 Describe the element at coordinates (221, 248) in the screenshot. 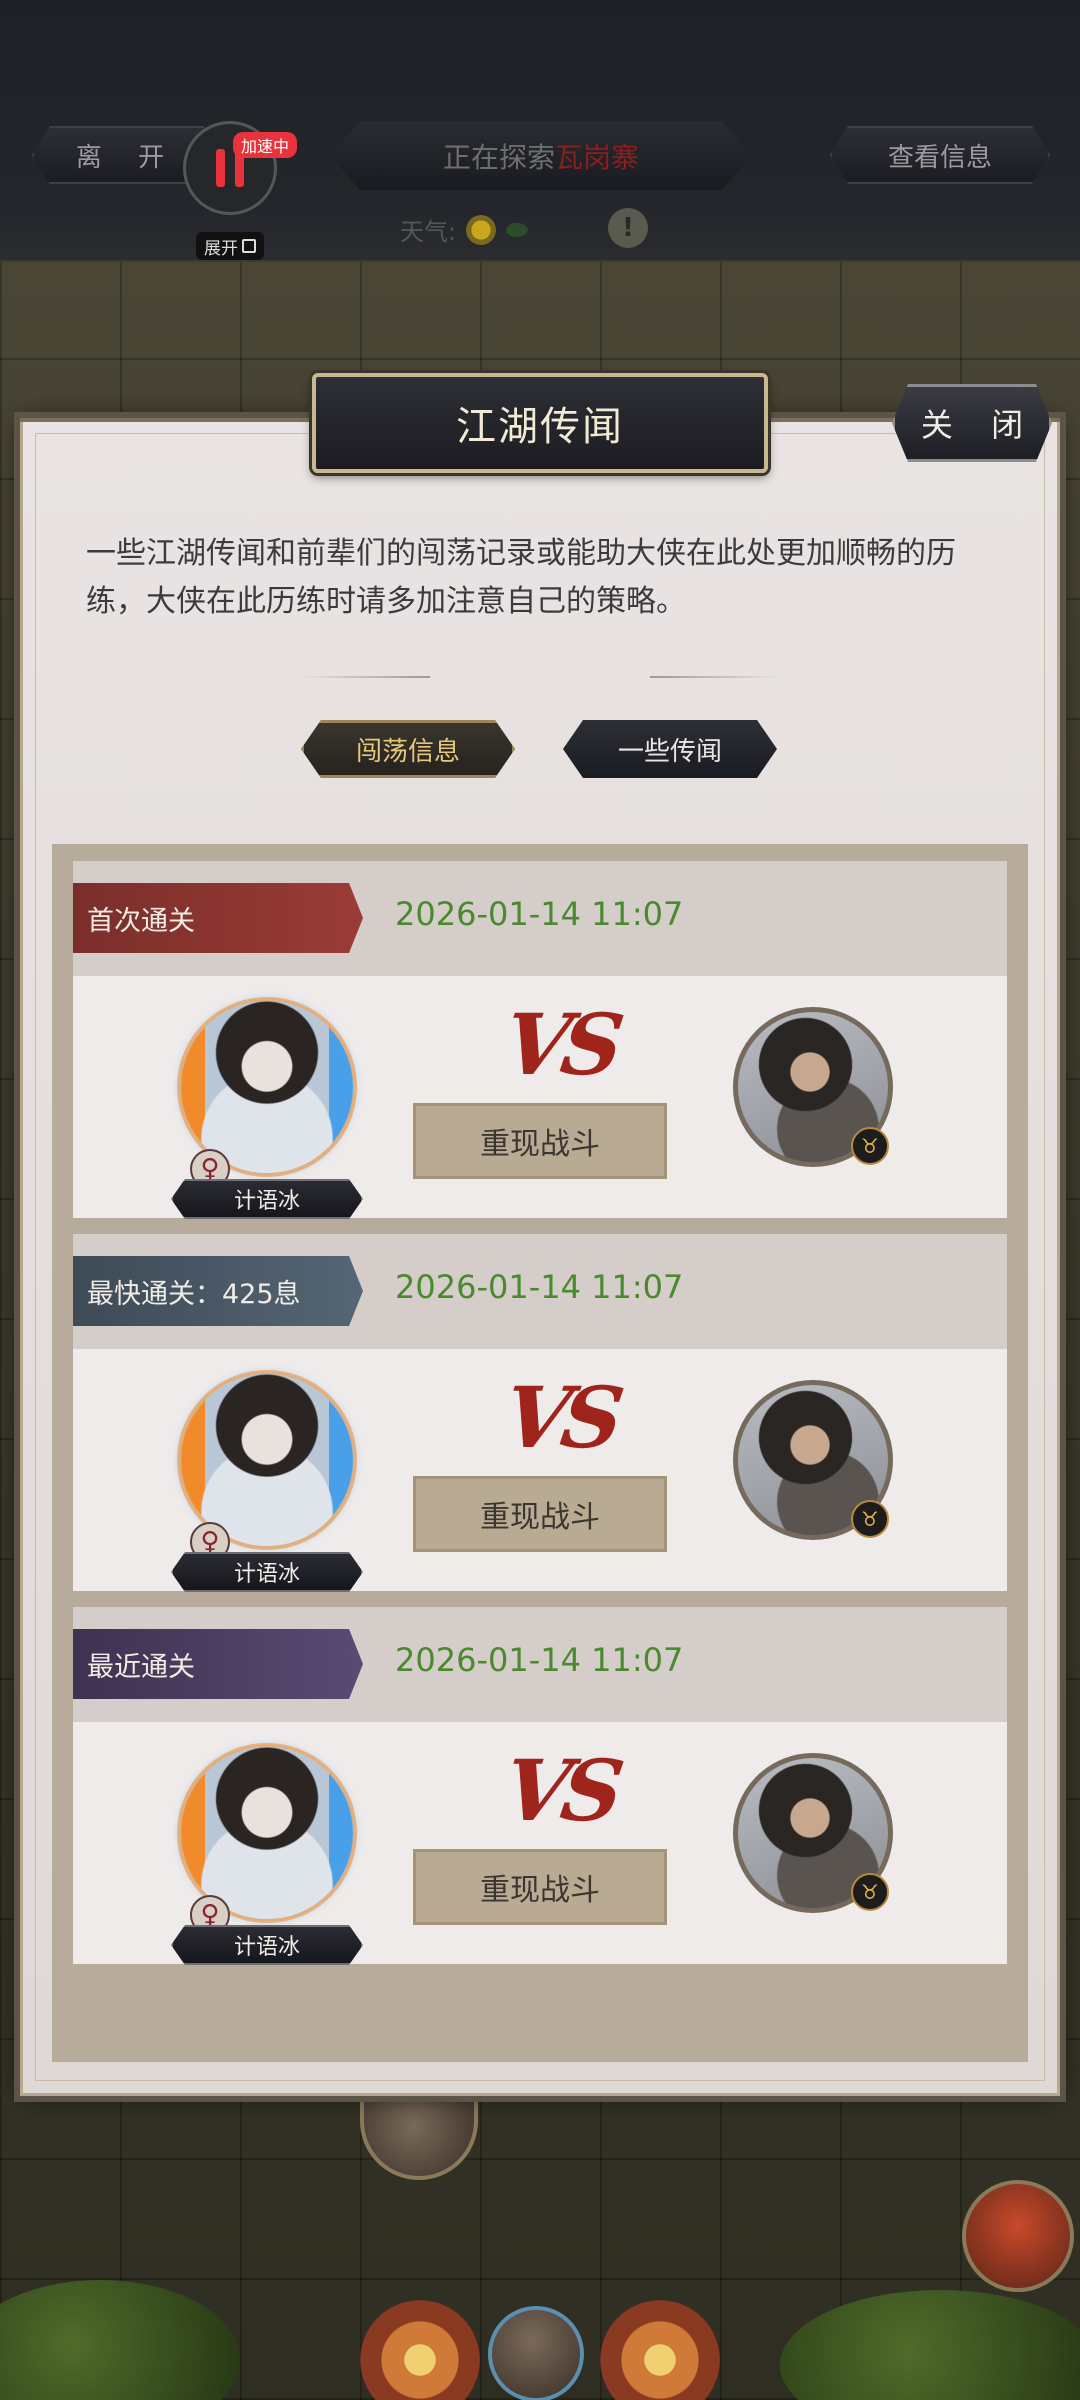

I see `expand-label: 展开` at that location.